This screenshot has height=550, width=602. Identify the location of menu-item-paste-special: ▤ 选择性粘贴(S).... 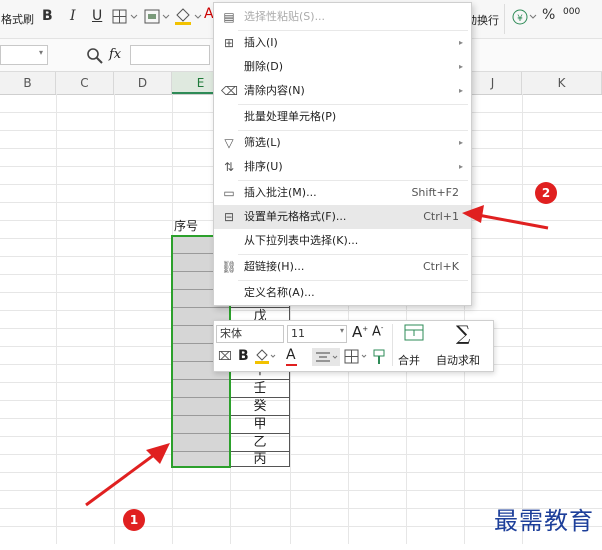
(342, 17).